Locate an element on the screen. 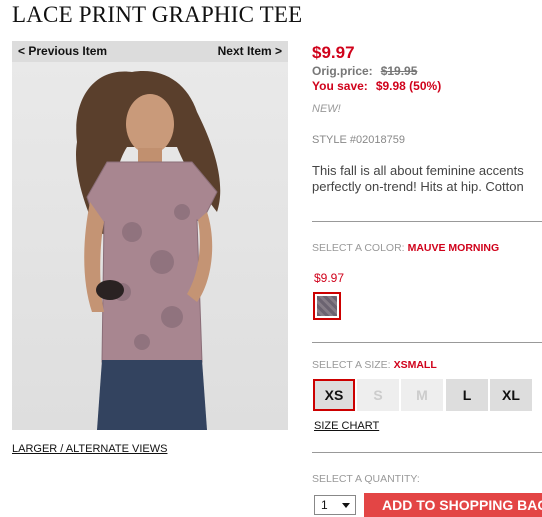  chevron-down-icon is located at coordinates (346, 505).